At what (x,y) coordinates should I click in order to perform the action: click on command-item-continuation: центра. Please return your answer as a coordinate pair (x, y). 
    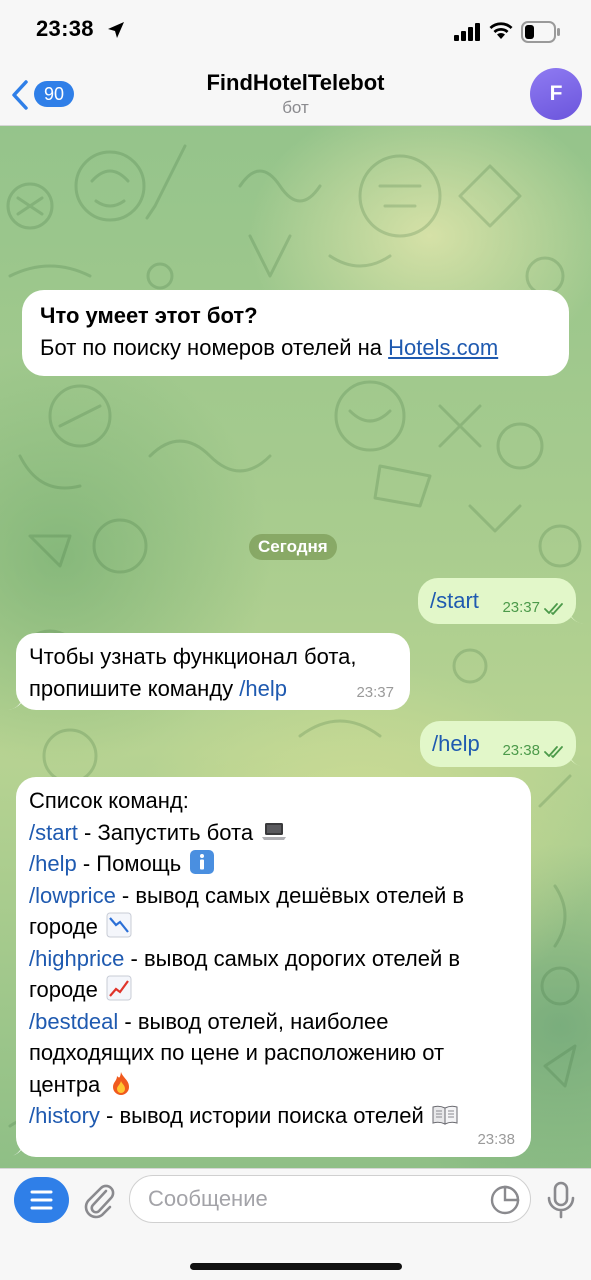
    Looking at the image, I should click on (273, 1085).